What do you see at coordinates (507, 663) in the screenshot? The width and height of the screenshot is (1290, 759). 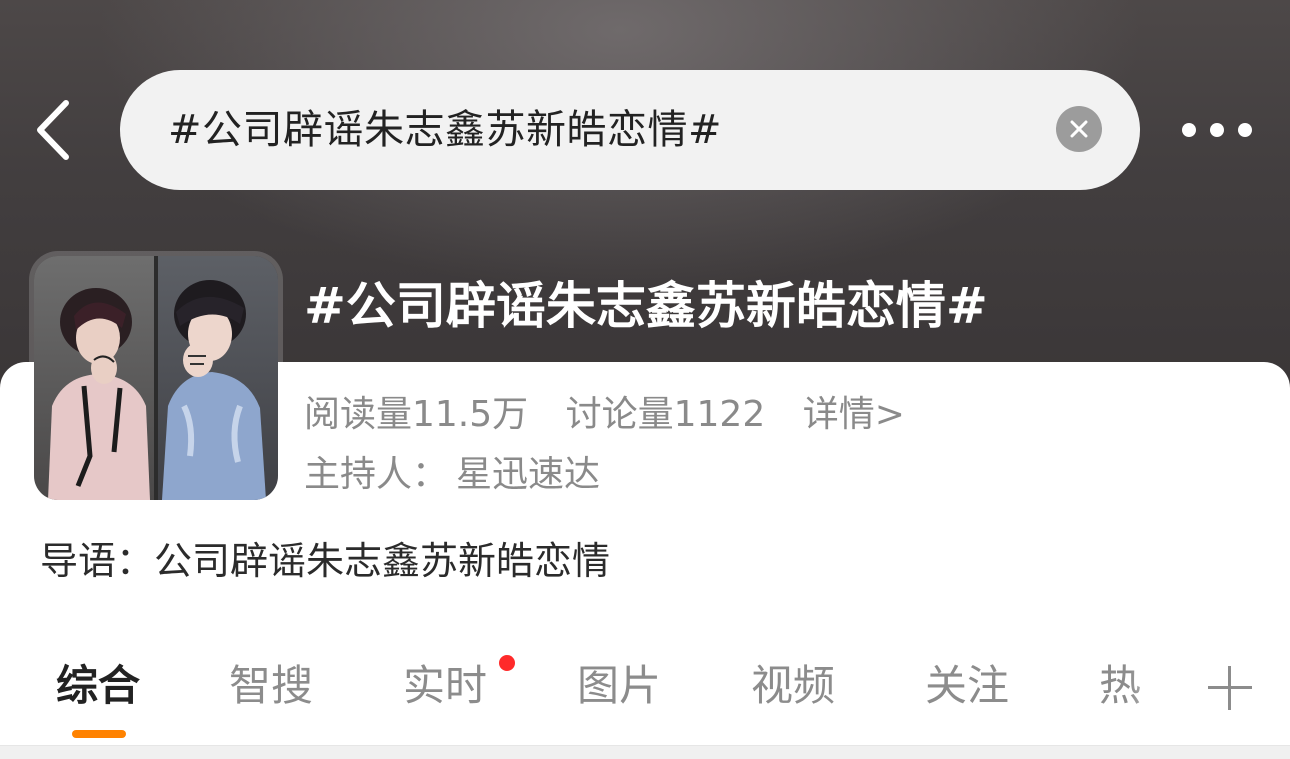 I see `realtime-badge-dot` at bounding box center [507, 663].